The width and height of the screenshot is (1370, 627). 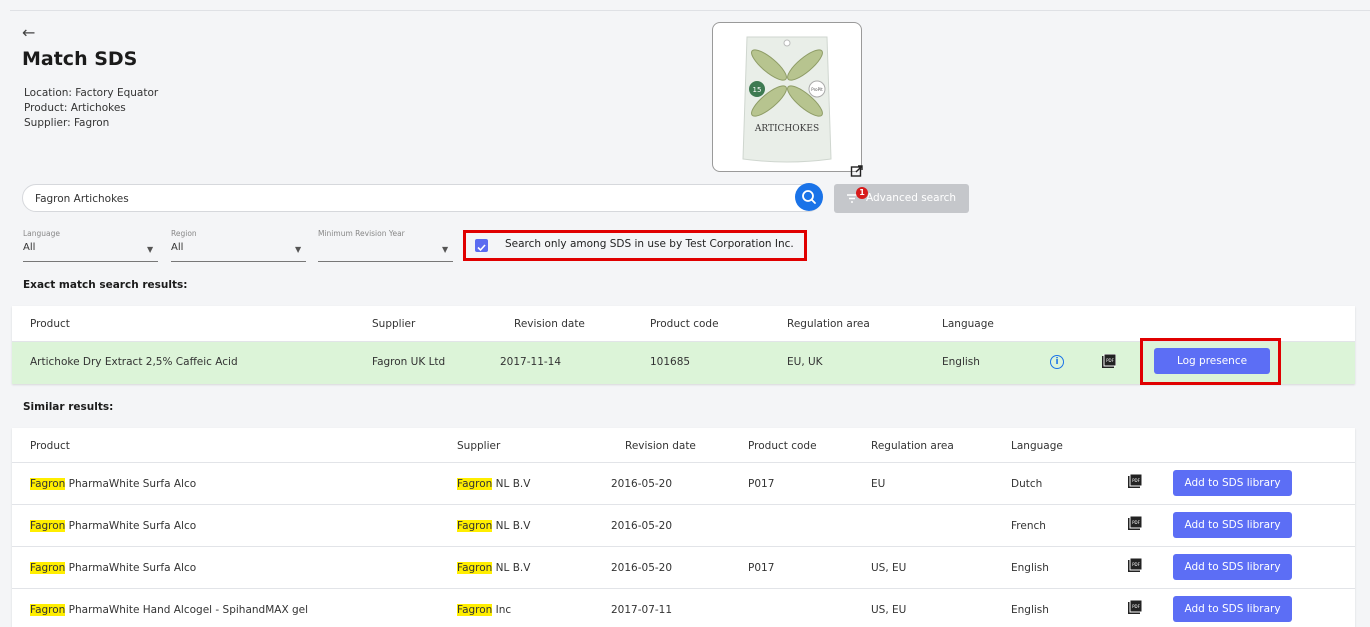 I want to click on similar-language: French, so click(x=1028, y=526).